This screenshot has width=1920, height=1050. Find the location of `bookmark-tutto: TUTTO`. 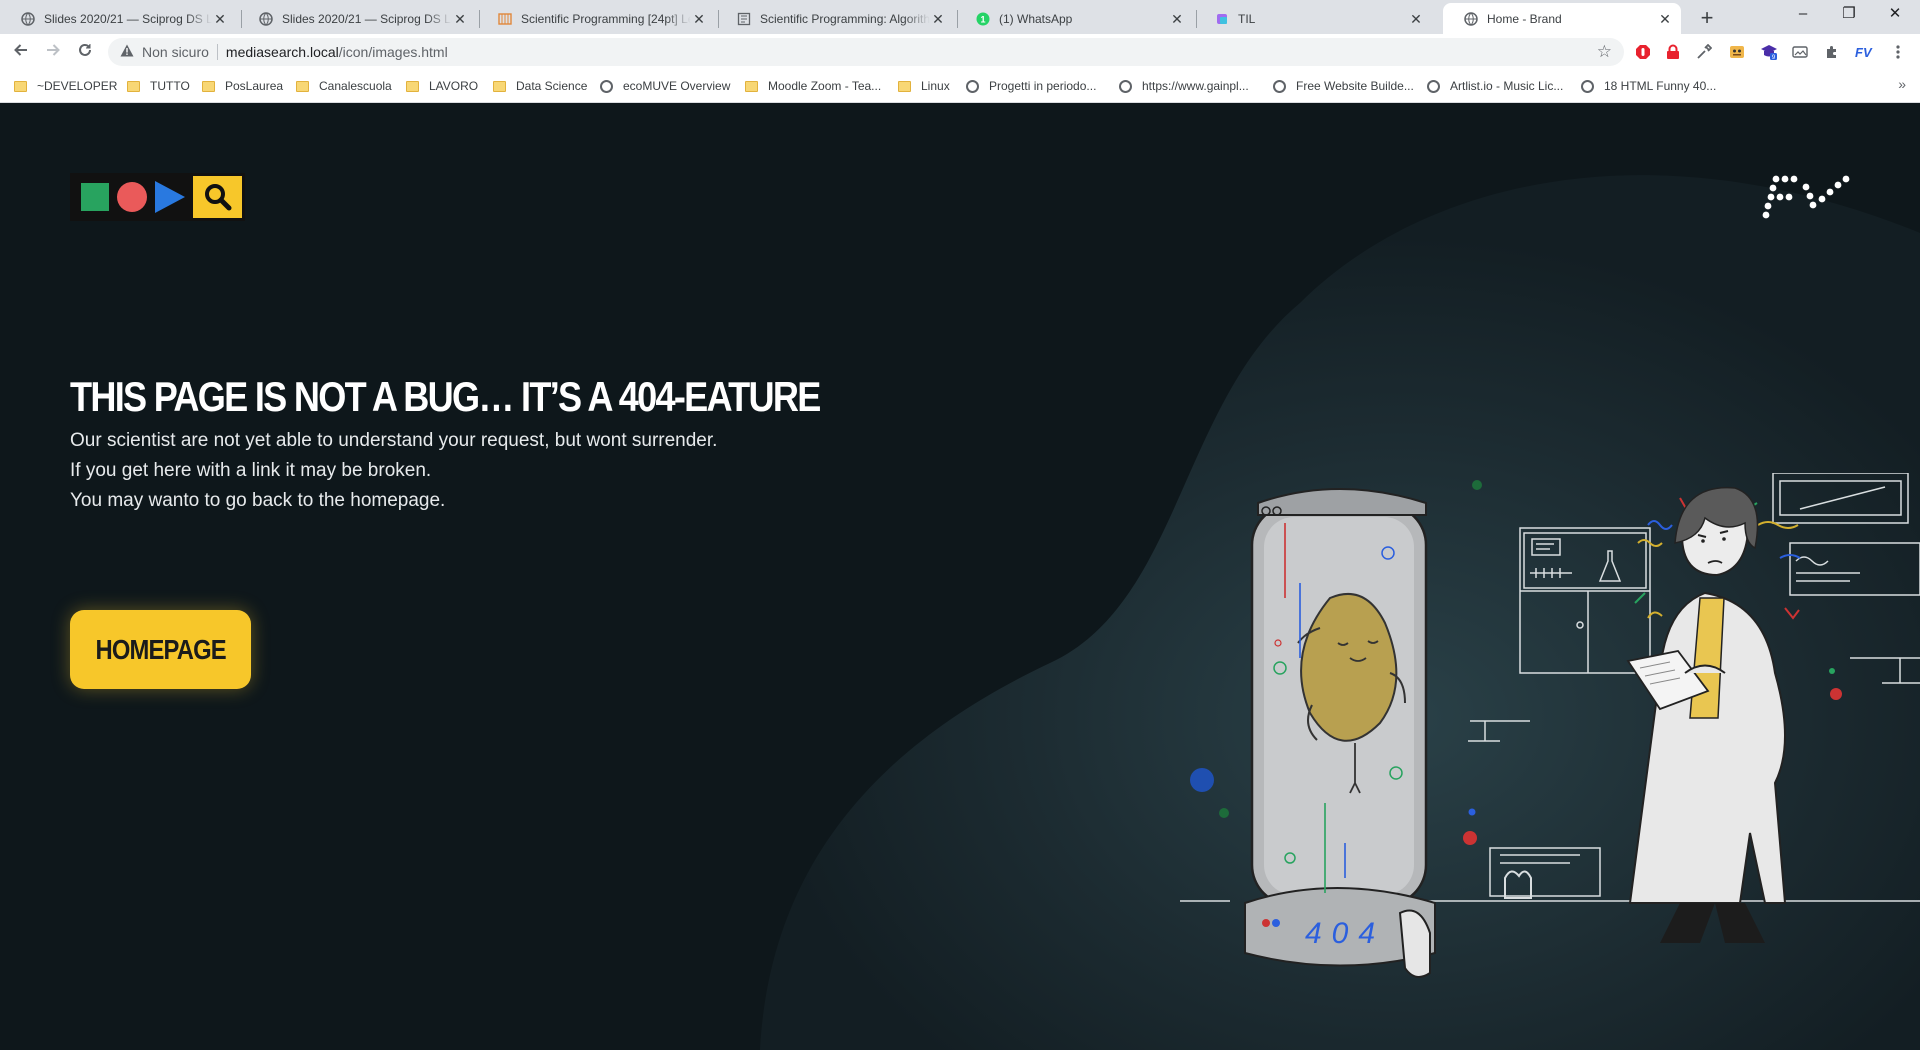

bookmark-tutto: TUTTO is located at coordinates (158, 86).